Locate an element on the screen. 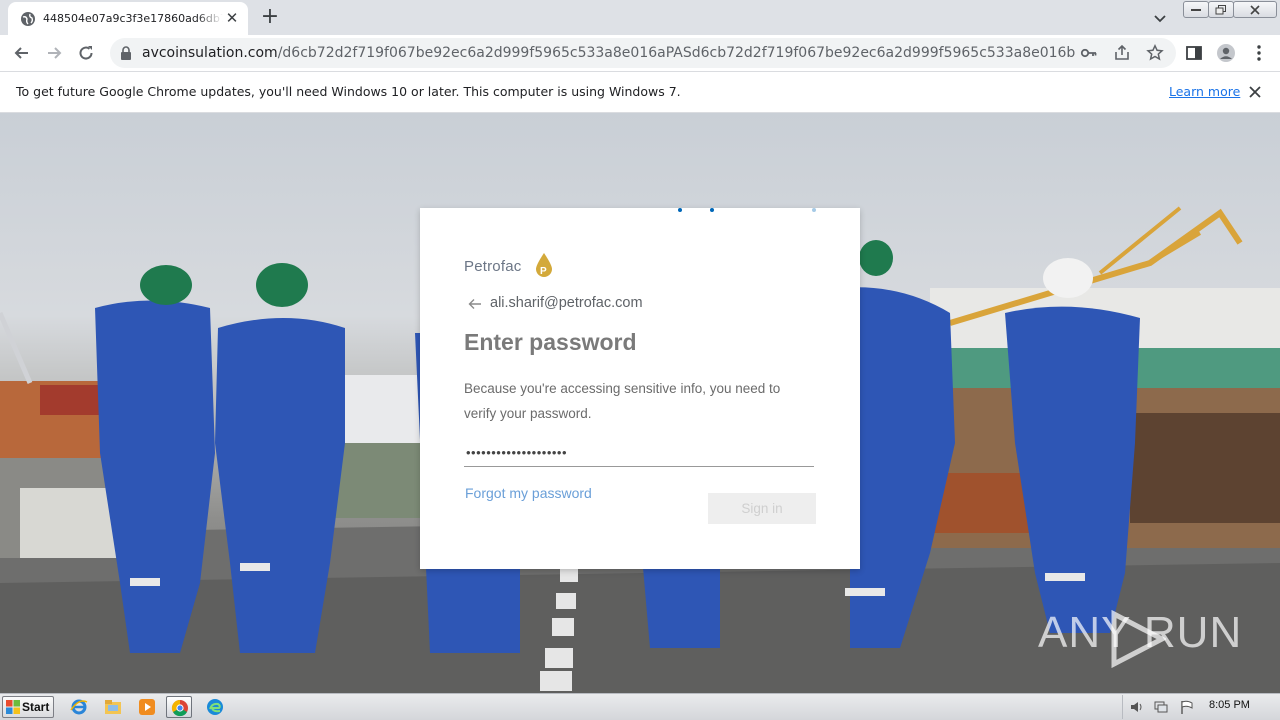 This screenshot has height=720, width=1280. media-player-icon is located at coordinates (147, 707).